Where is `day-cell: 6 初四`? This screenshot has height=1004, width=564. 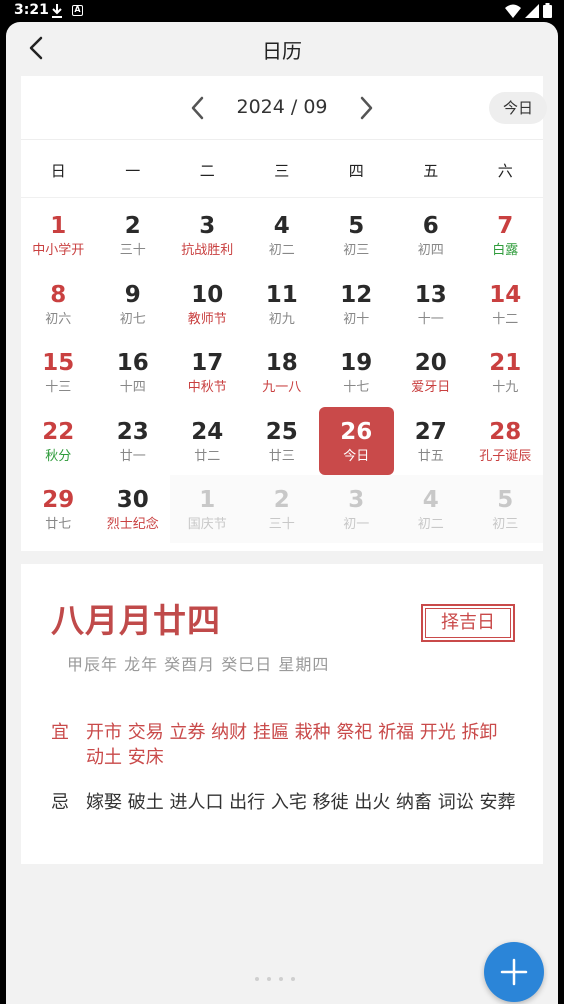 day-cell: 6 初四 is located at coordinates (431, 235).